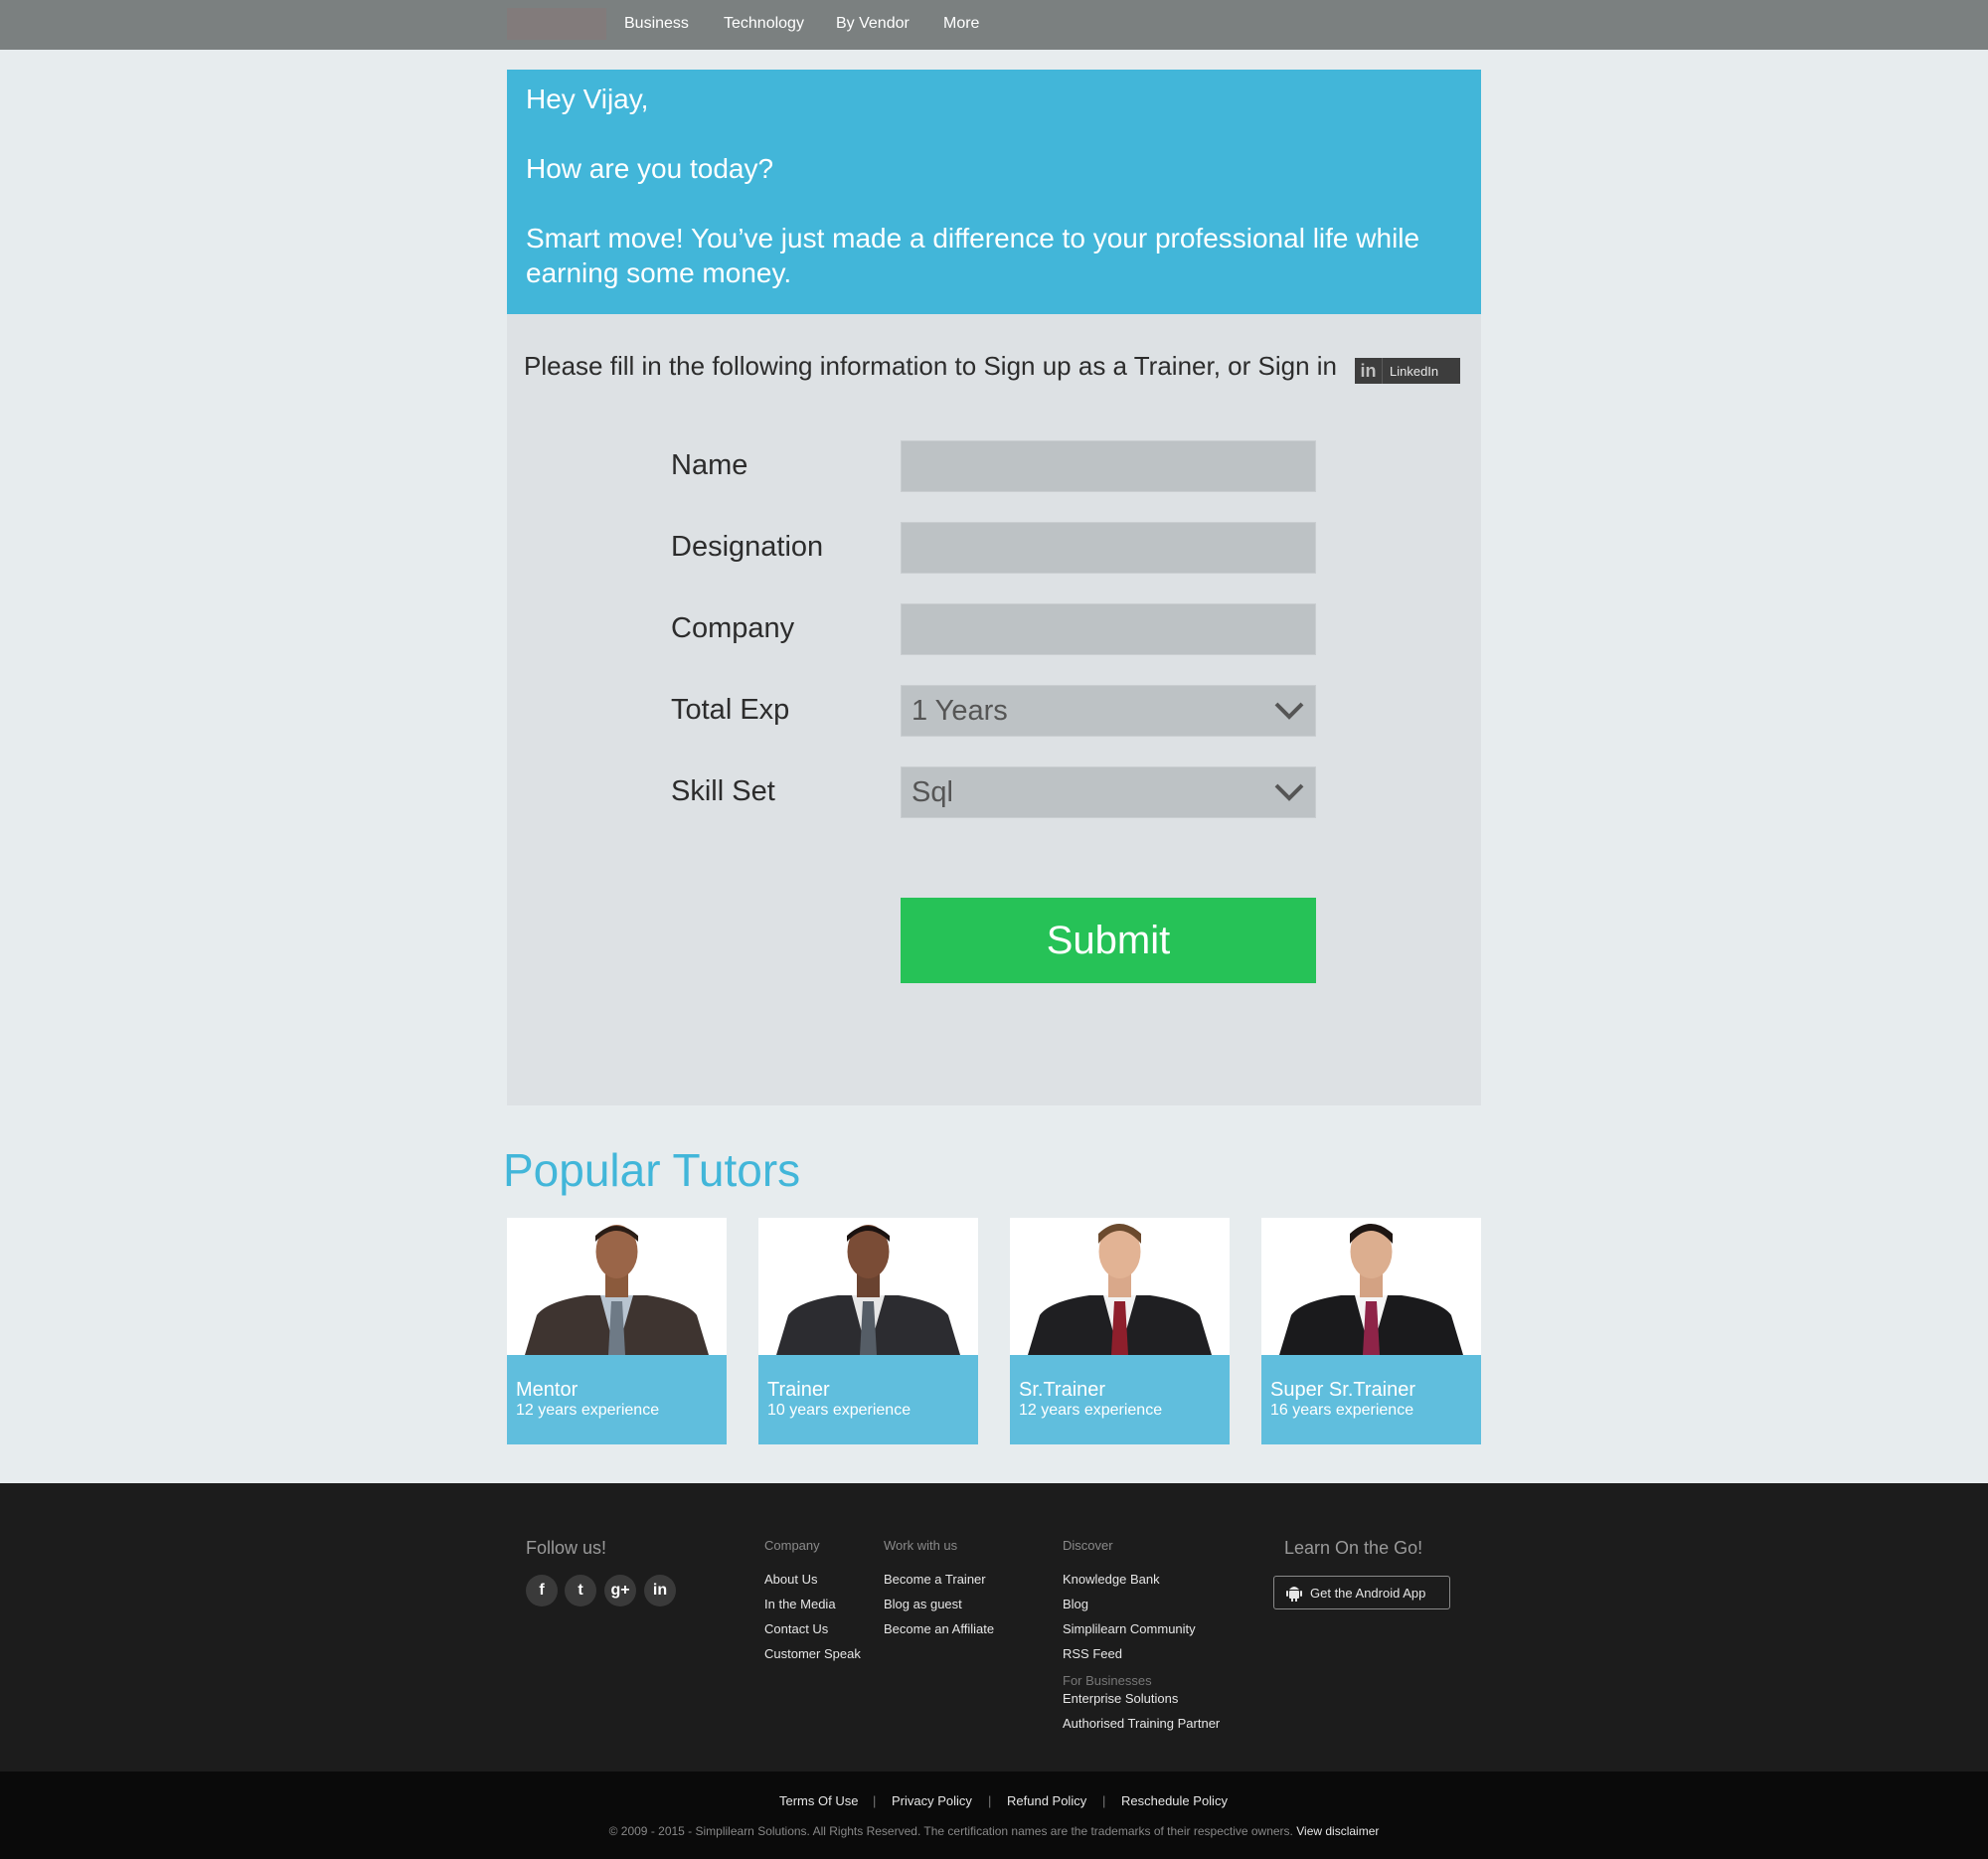 The height and width of the screenshot is (1859, 1988). What do you see at coordinates (1108, 466) in the screenshot?
I see `name-input` at bounding box center [1108, 466].